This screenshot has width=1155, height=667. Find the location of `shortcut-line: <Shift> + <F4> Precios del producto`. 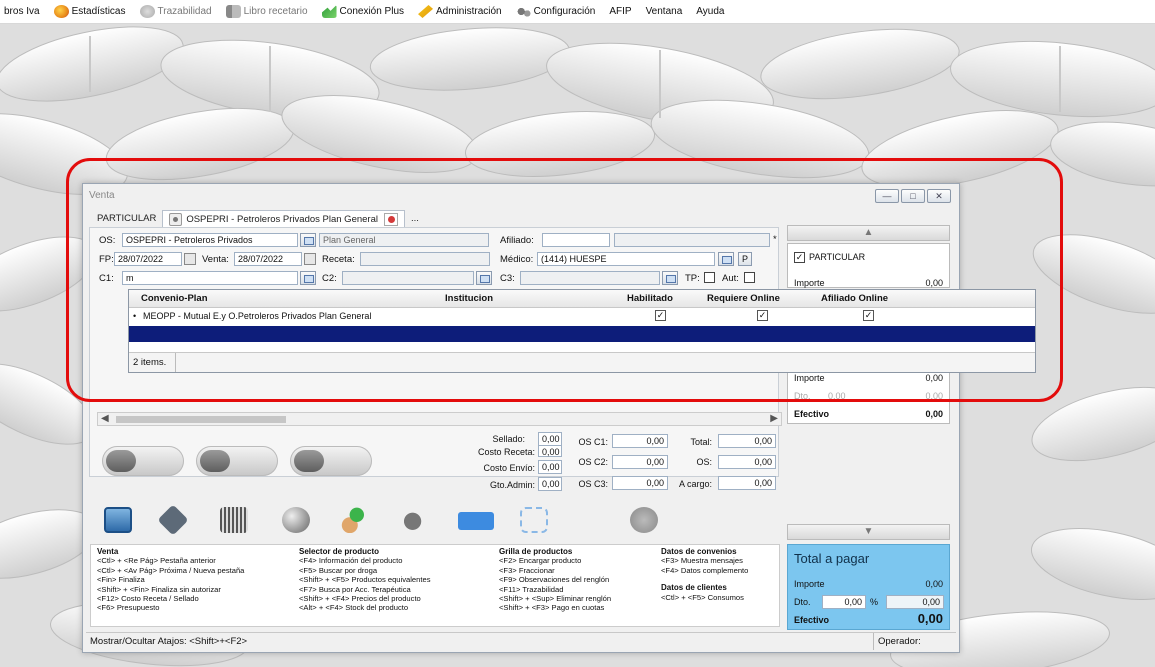

shortcut-line: <Shift> + <F4> Precios del producto is located at coordinates (360, 599).